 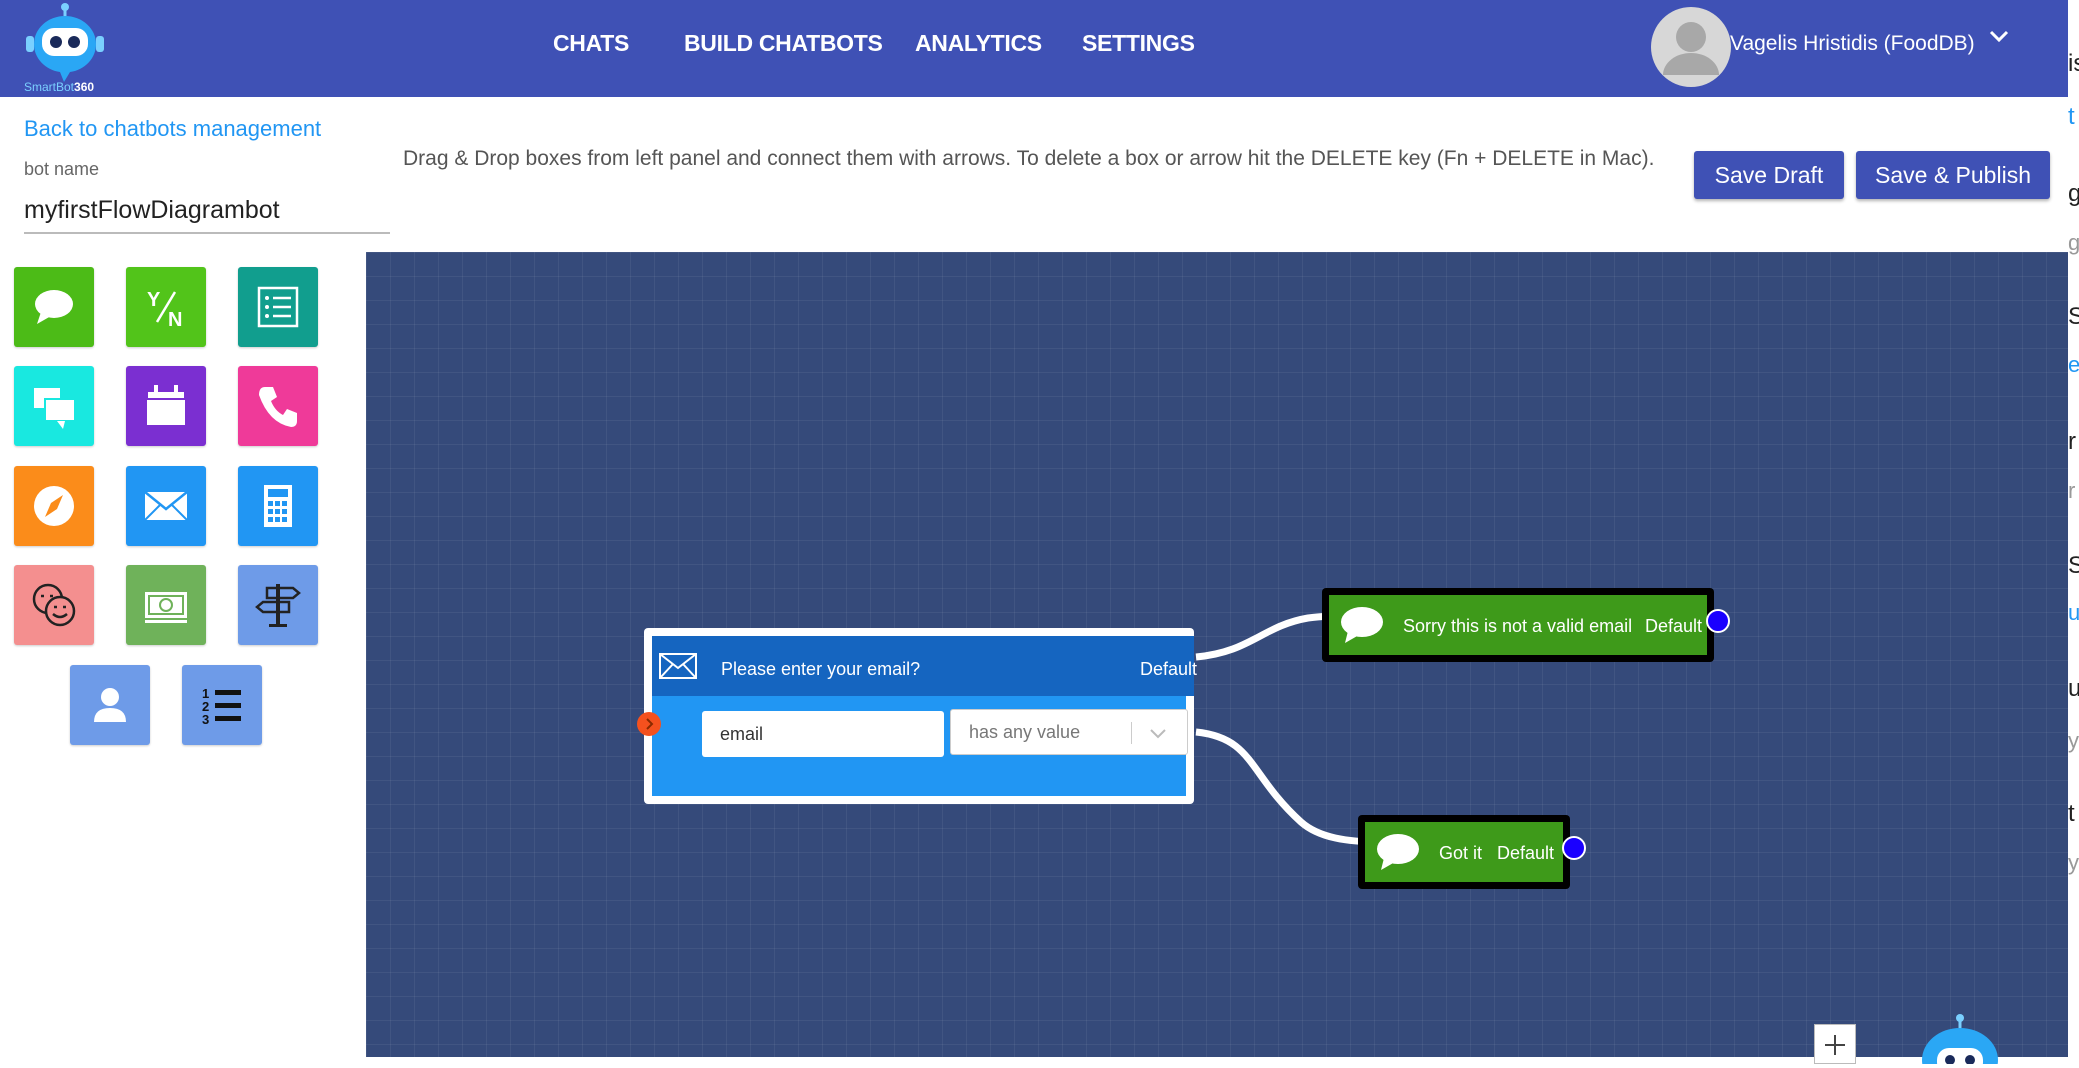 I want to click on user-name: Vagelis Hristidis (FoodDB), so click(x=1852, y=44).